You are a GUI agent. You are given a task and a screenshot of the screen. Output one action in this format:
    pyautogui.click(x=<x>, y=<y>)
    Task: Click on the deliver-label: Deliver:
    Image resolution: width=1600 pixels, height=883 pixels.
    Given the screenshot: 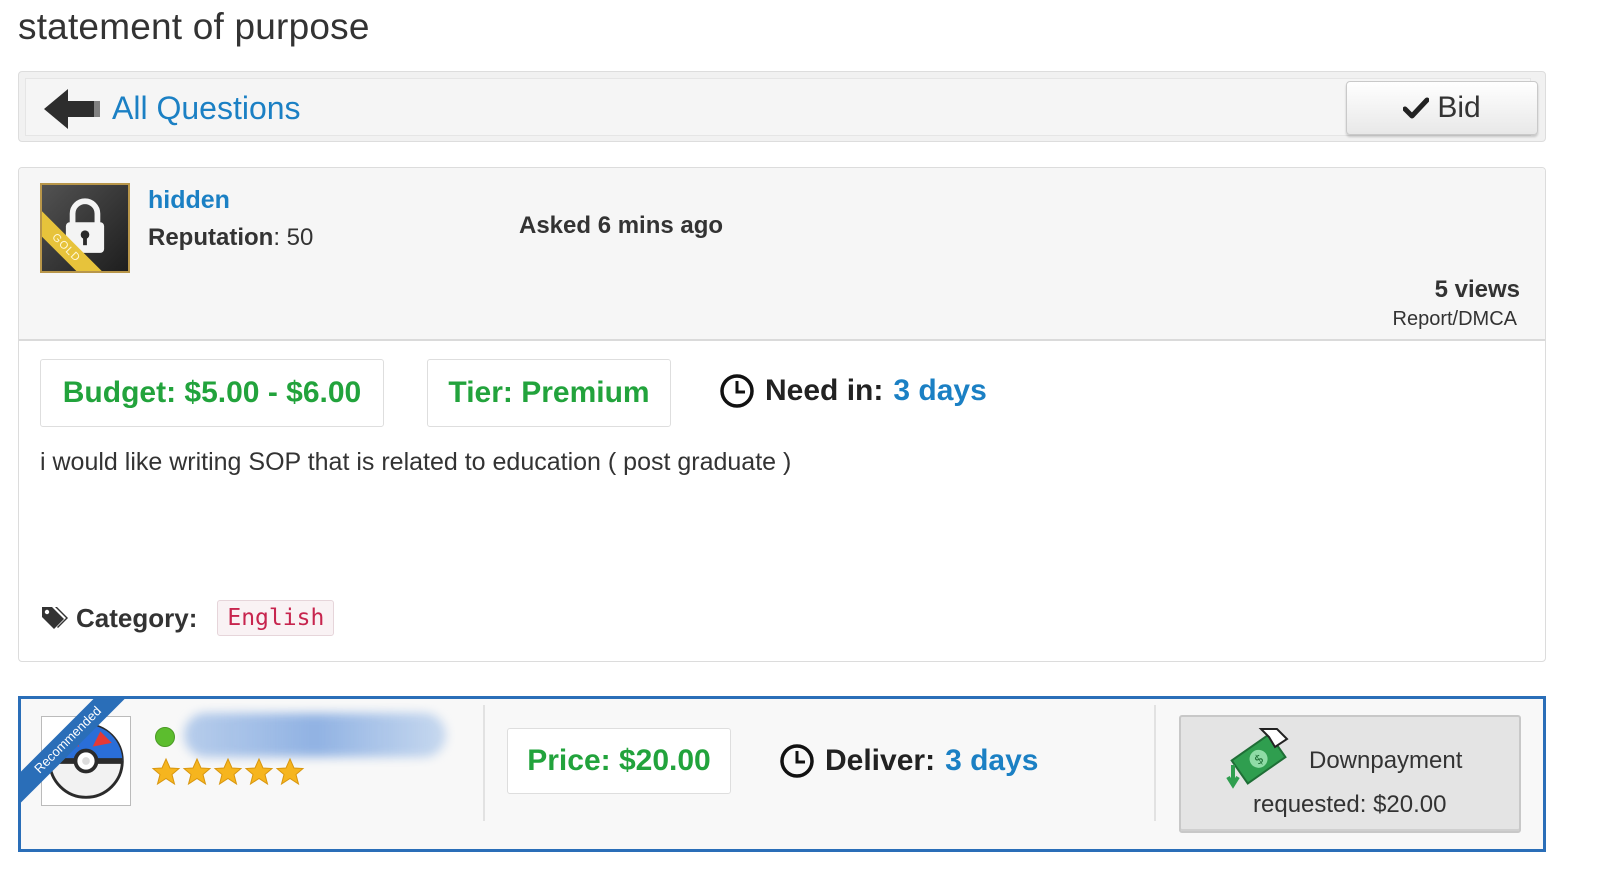 What is the action you would take?
    pyautogui.click(x=880, y=760)
    